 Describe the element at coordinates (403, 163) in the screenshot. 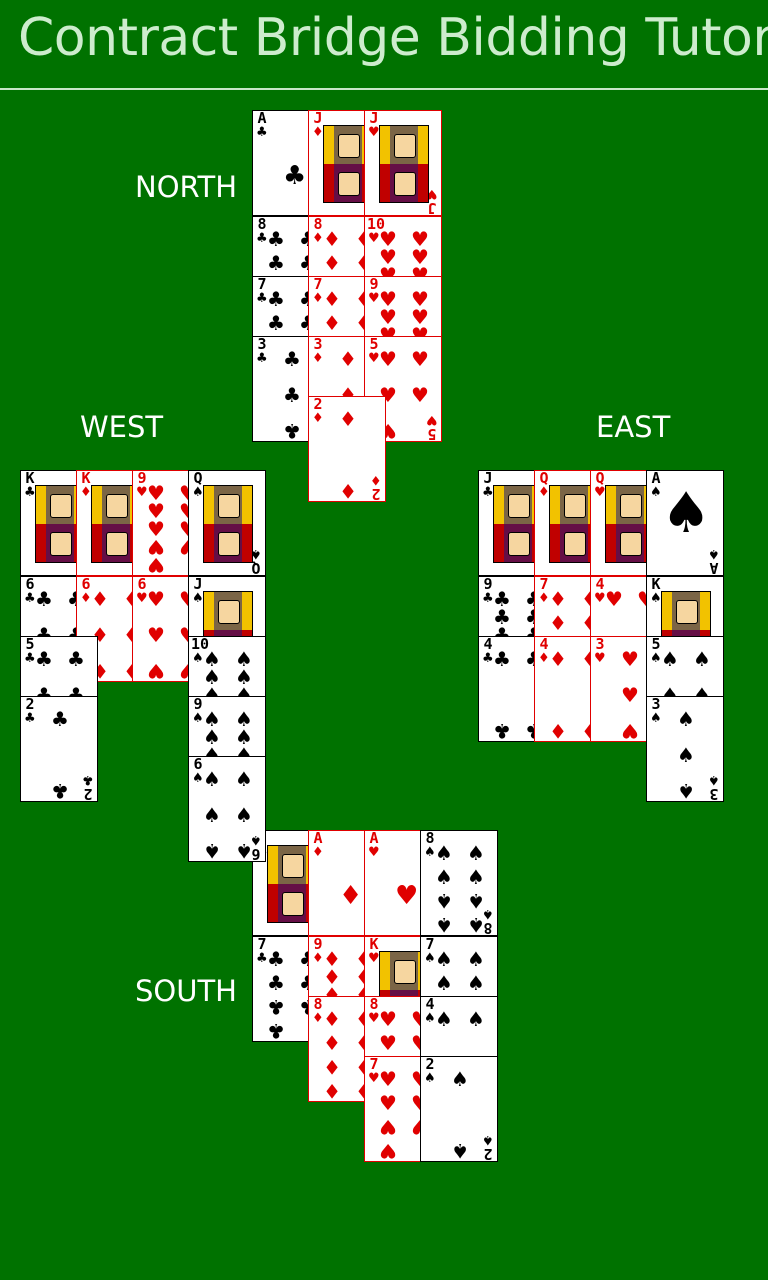

I see `card-north-3: J ♥ J ♥` at that location.